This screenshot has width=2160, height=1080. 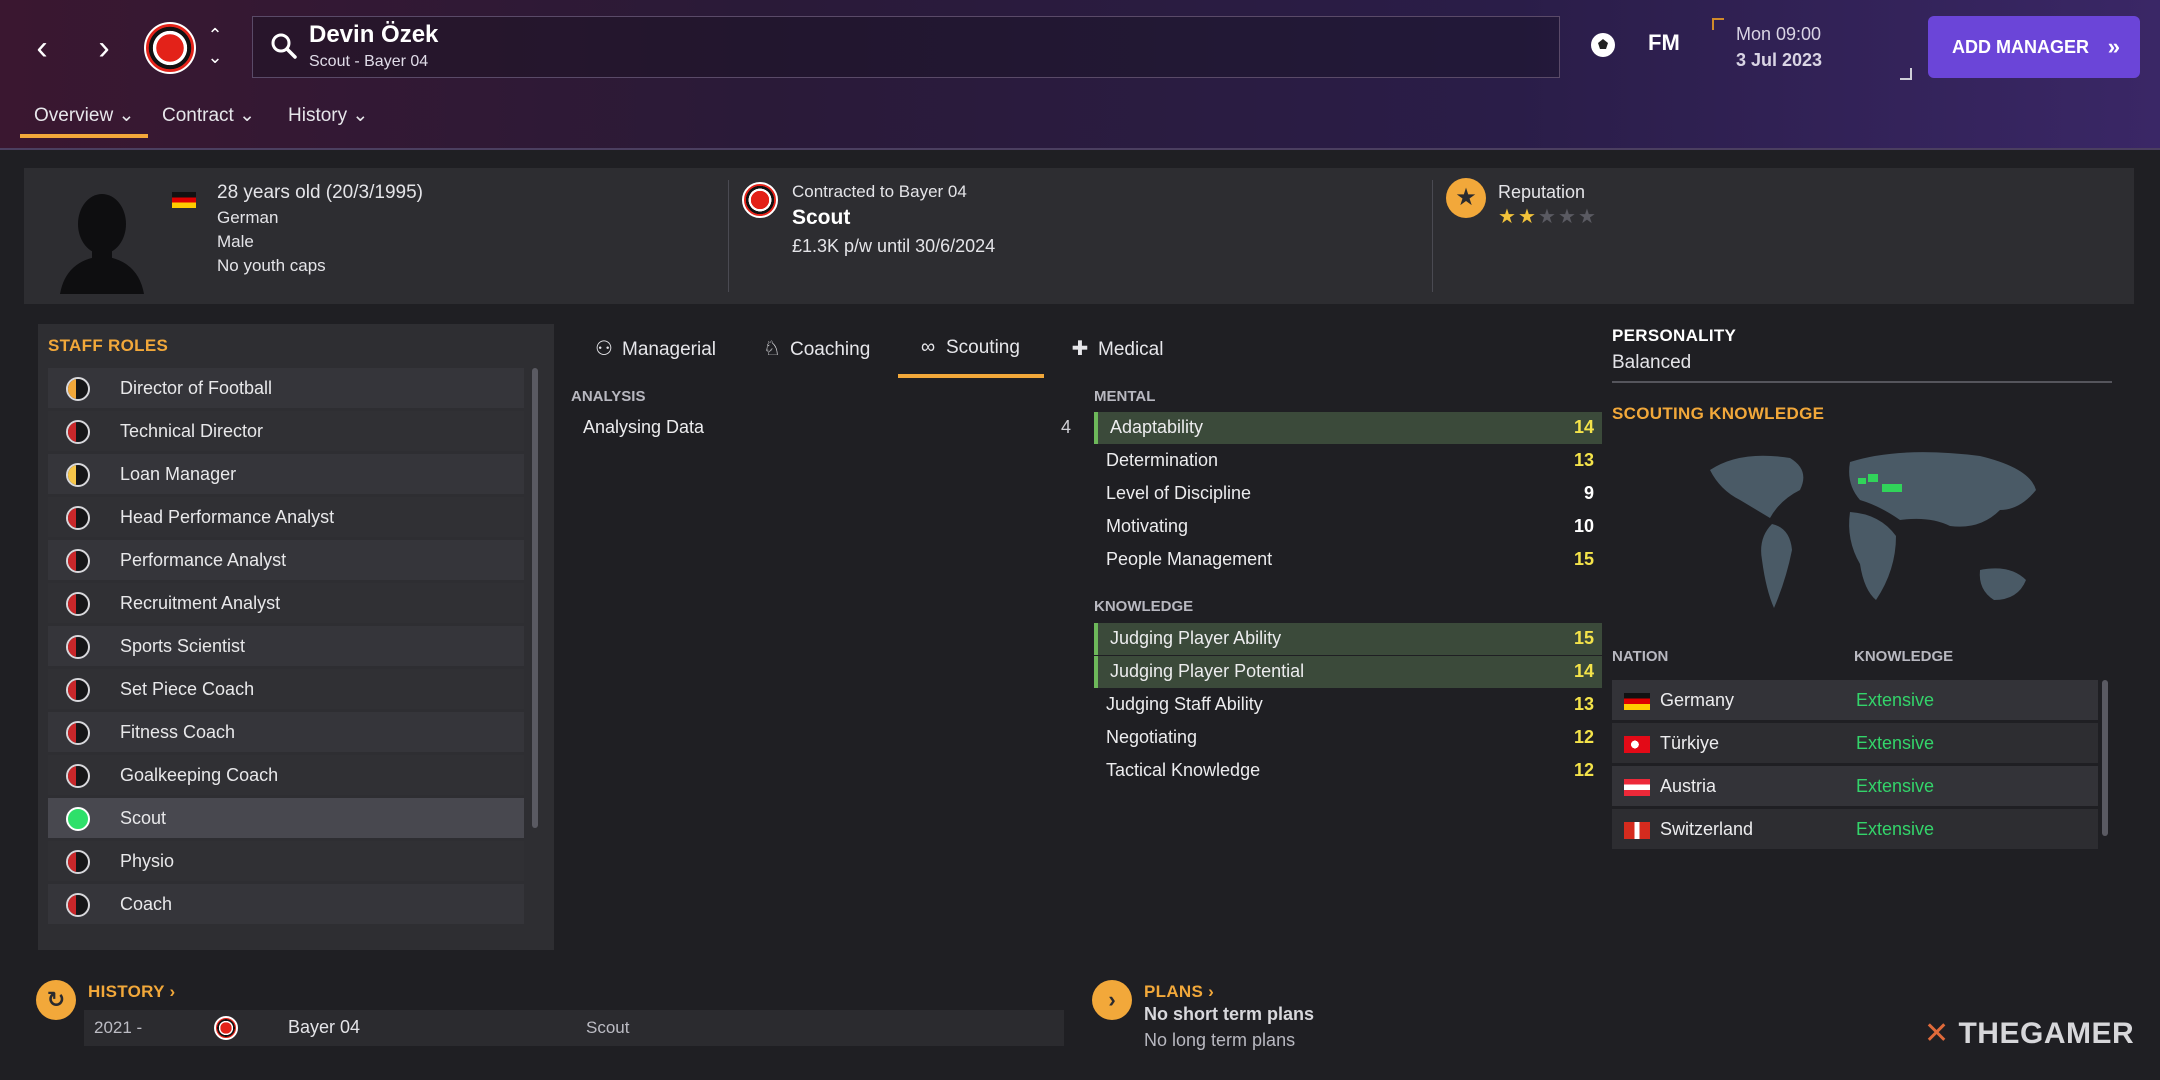 I want to click on attribute-value: 10, so click(x=1583, y=526).